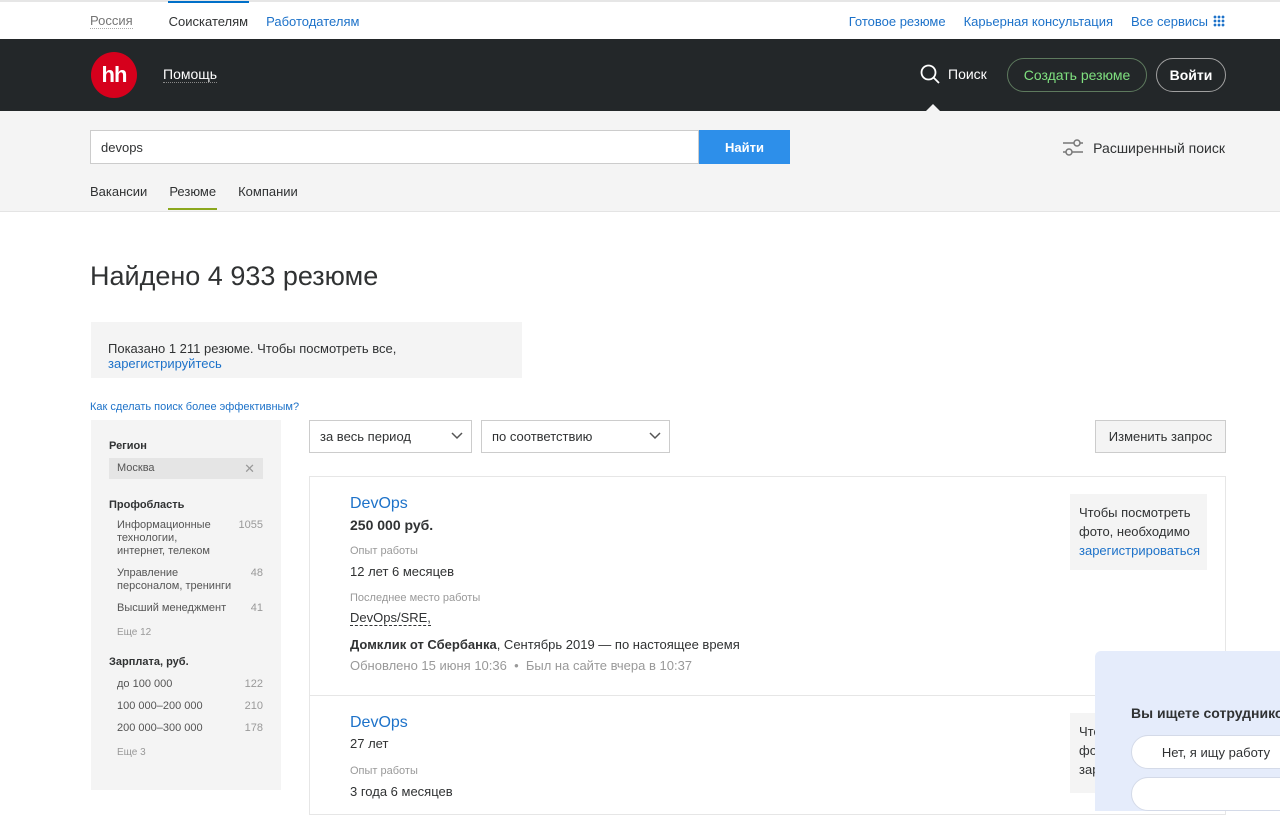 This screenshot has width=1280, height=815. What do you see at coordinates (1191, 75) in the screenshot?
I see `login-button: Войти` at bounding box center [1191, 75].